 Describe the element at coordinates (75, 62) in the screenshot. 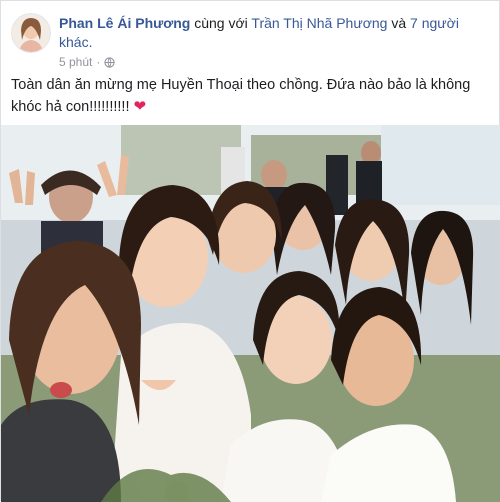

I see `post-timestamp: 5 phút` at that location.